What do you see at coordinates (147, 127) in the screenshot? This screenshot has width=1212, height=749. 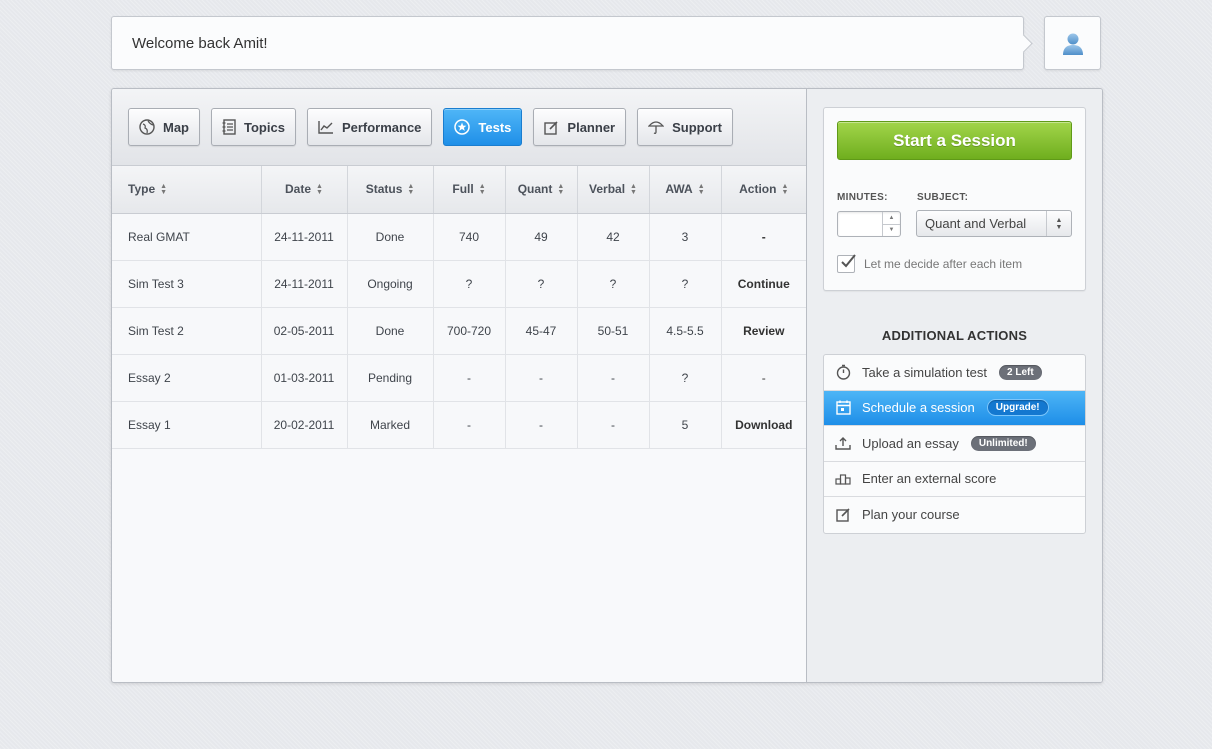 I see `globe-icon` at bounding box center [147, 127].